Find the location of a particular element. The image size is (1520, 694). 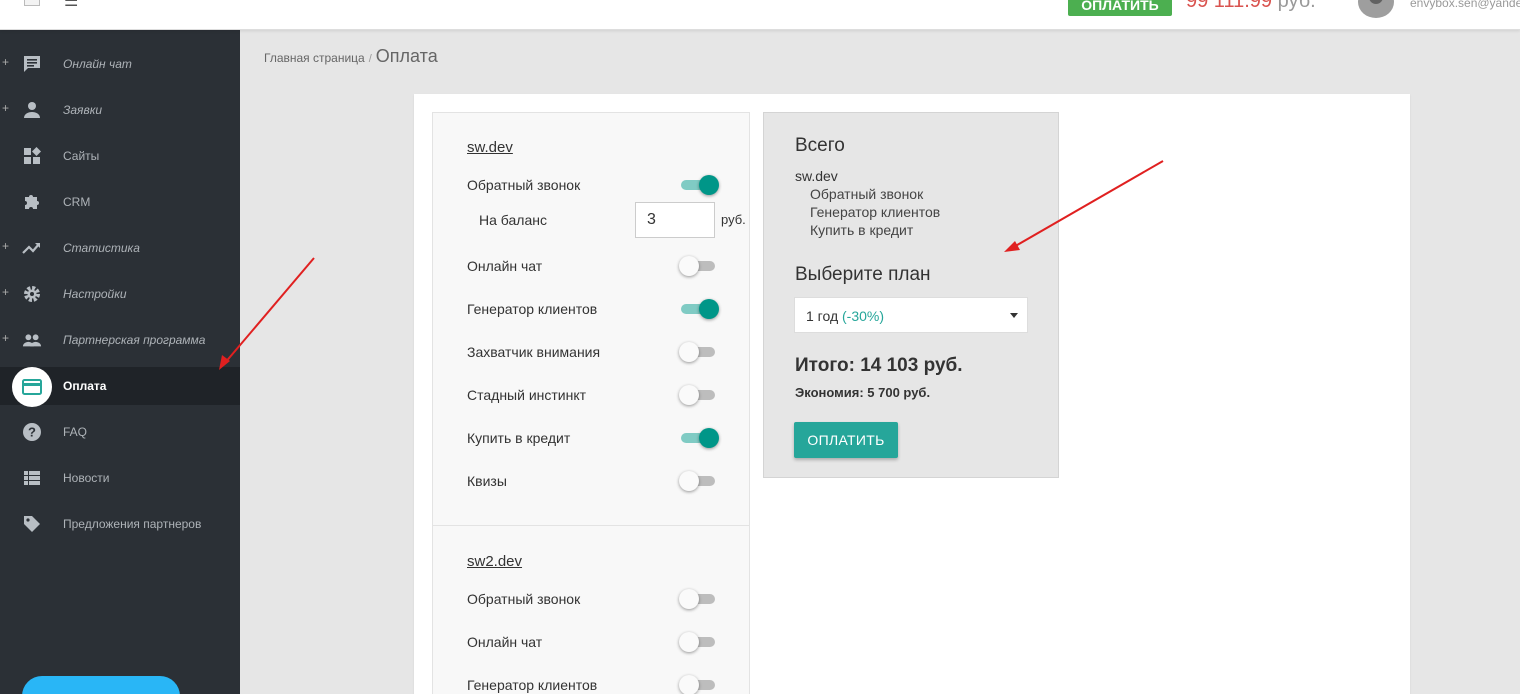

total-amount: Итого: 14 103 руб. is located at coordinates (879, 365).